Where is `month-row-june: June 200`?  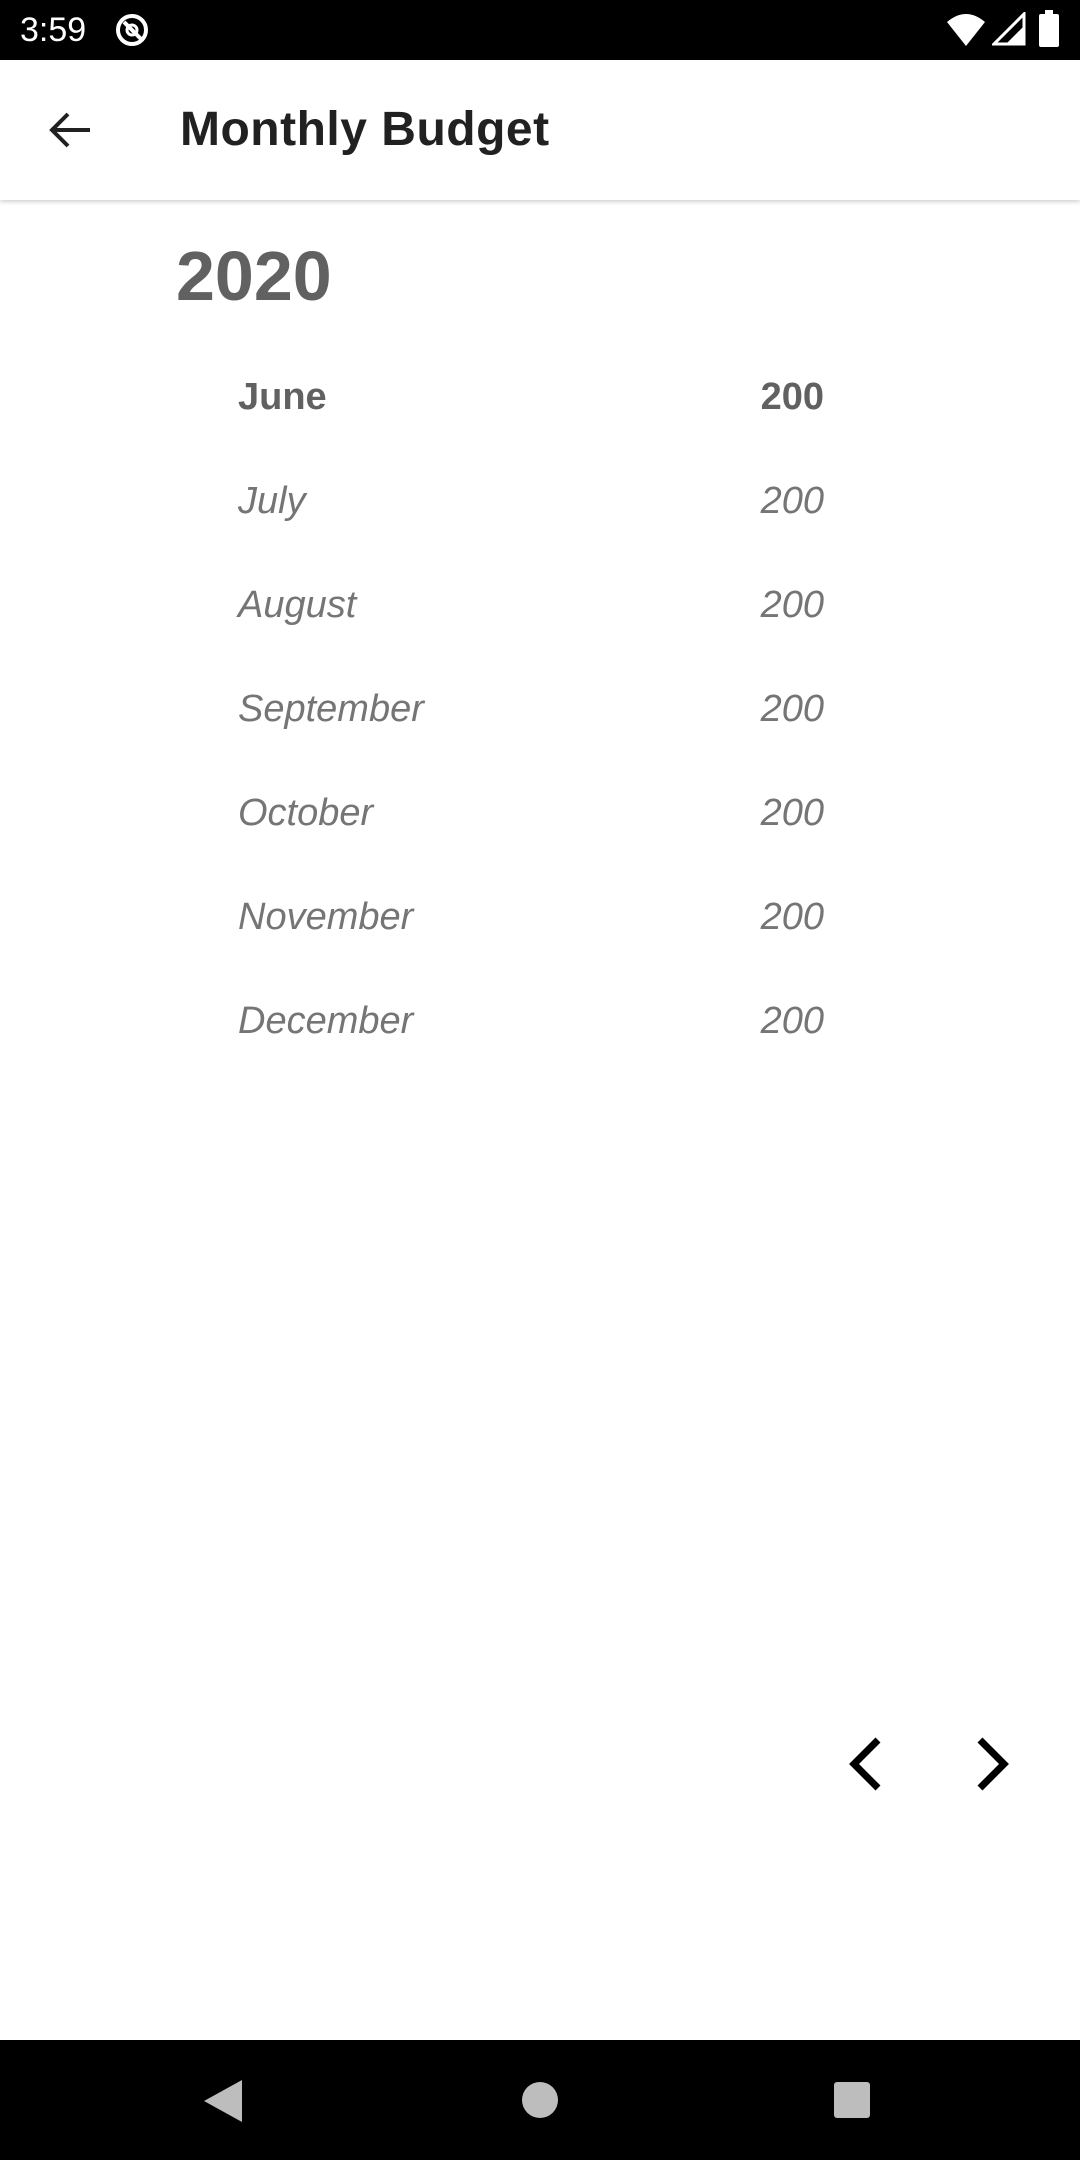 month-row-june: June 200 is located at coordinates (531, 408).